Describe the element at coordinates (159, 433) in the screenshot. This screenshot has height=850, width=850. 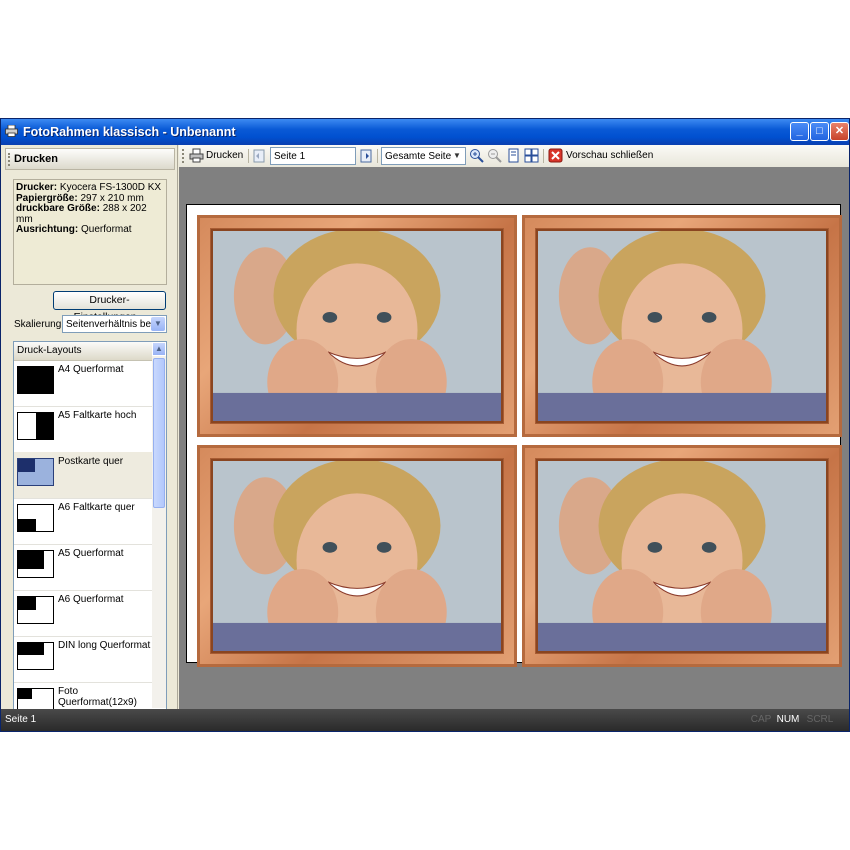
I see `scrollbar-thumb` at that location.